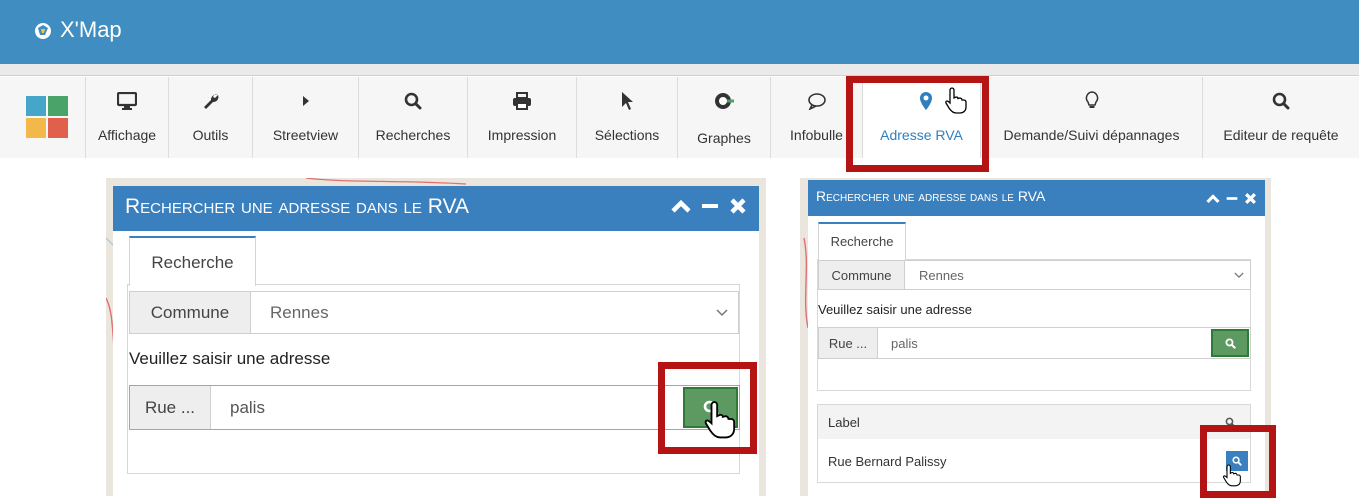 This screenshot has width=1359, height=502. I want to click on toolbar-label: Adresse RVA, so click(921, 135).